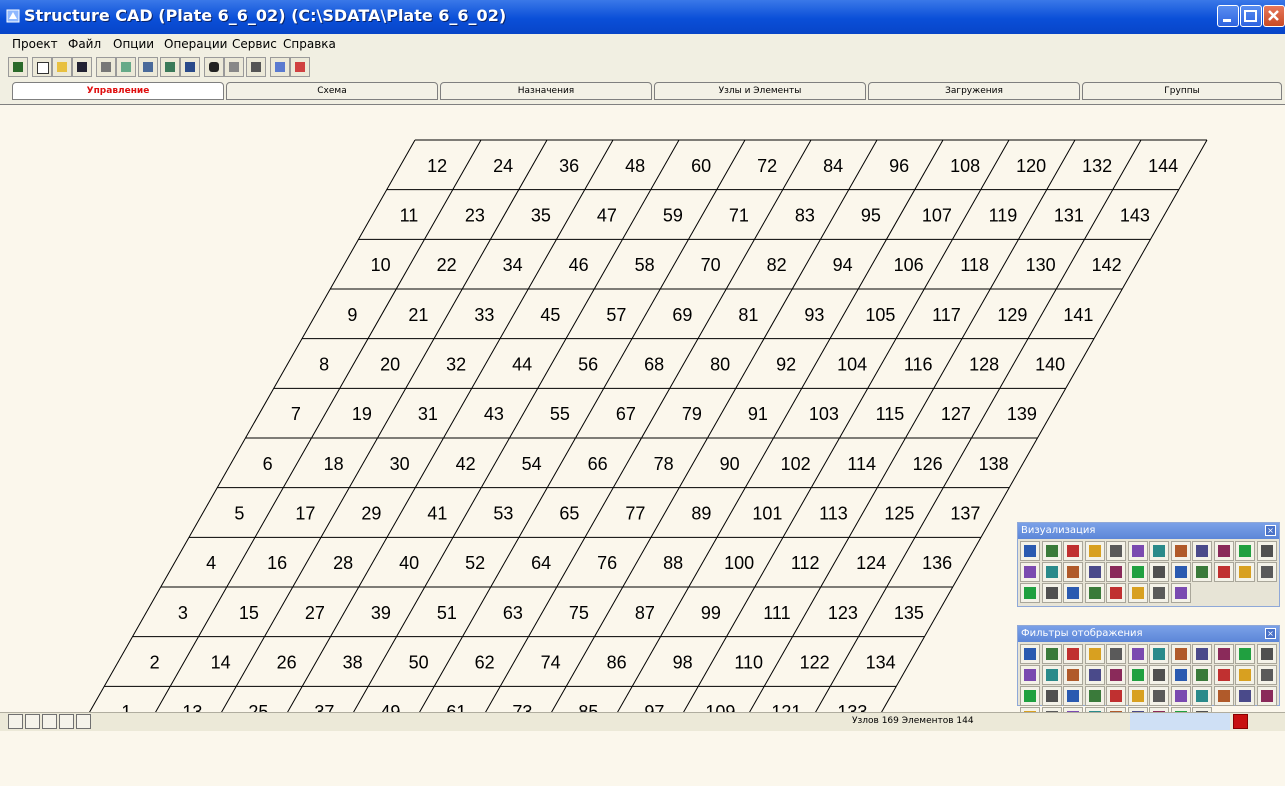 Image resolution: width=1285 pixels, height=786 pixels. What do you see at coordinates (956, 414) in the screenshot?
I see `element-number: 127` at bounding box center [956, 414].